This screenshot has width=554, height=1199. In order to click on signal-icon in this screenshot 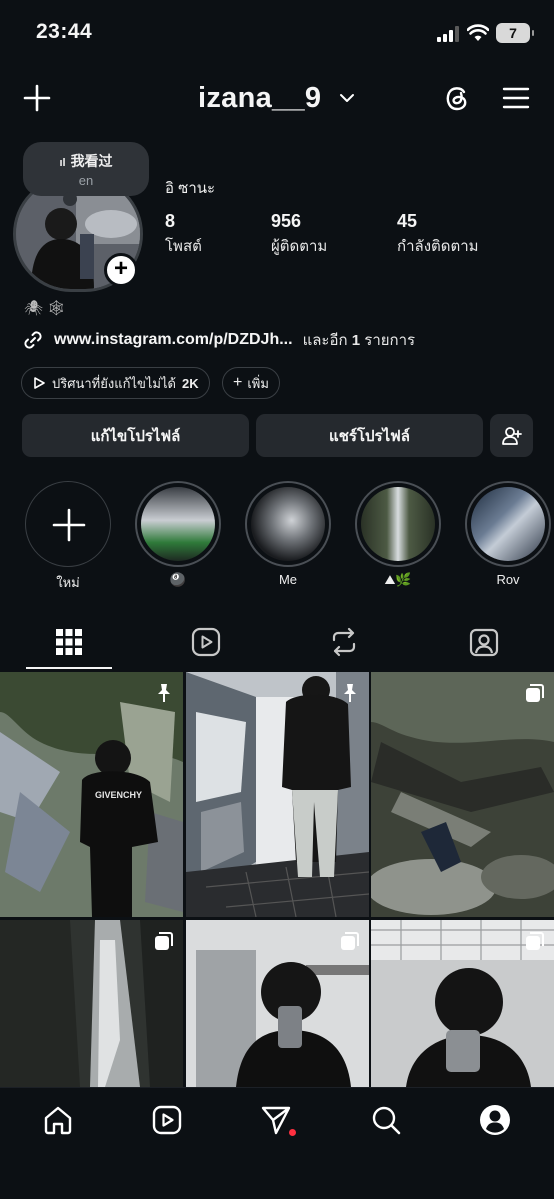, I will do `click(448, 34)`.